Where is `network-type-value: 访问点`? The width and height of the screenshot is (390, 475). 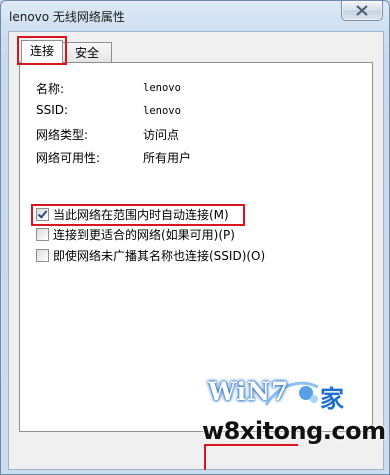 network-type-value: 访问点 is located at coordinates (161, 135).